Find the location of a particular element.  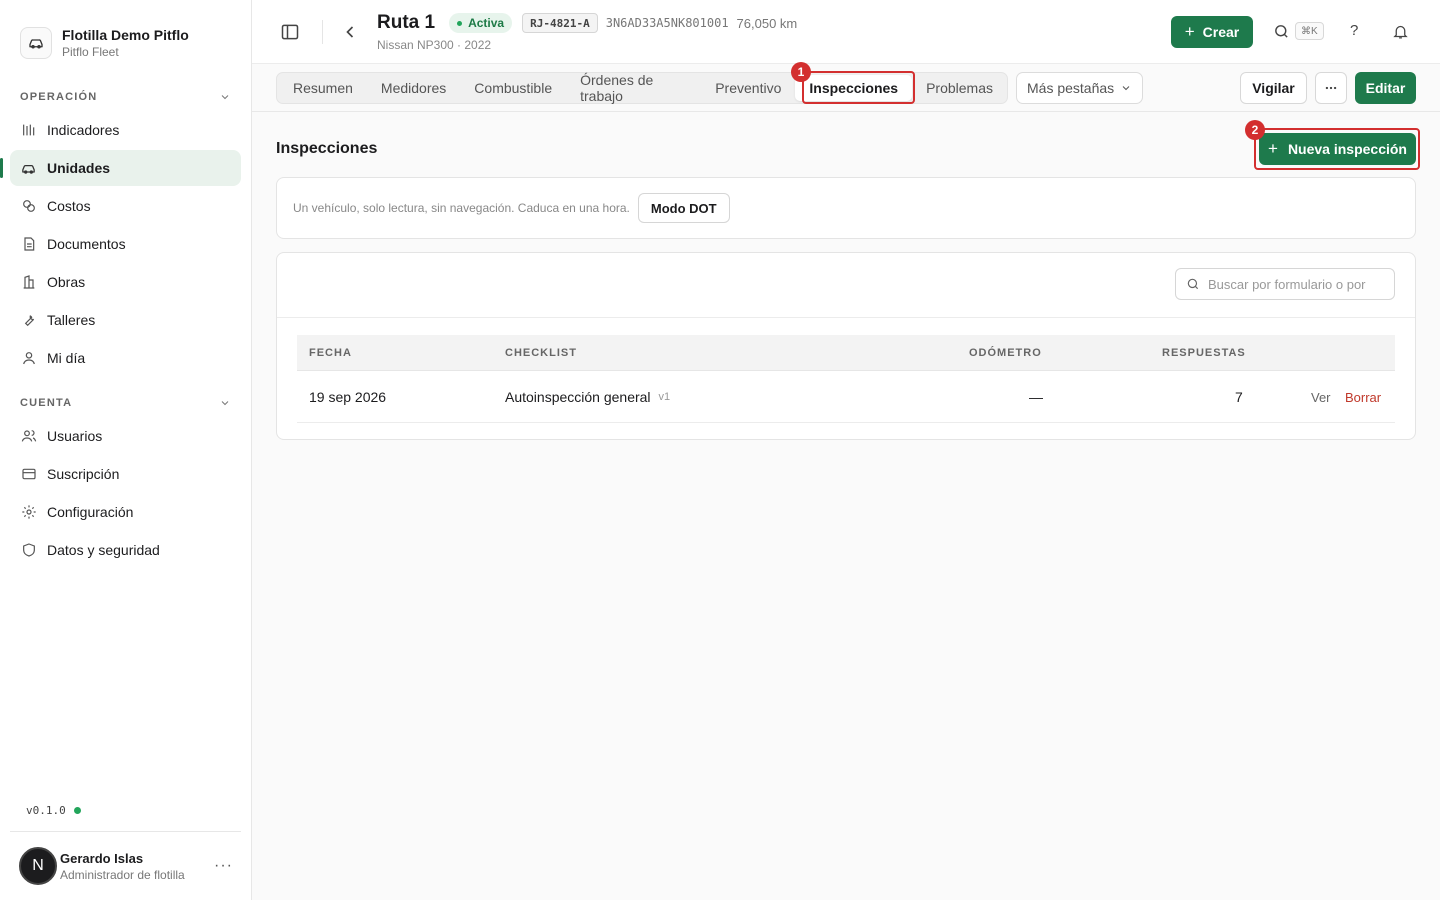

search-field is located at coordinates (1285, 284).